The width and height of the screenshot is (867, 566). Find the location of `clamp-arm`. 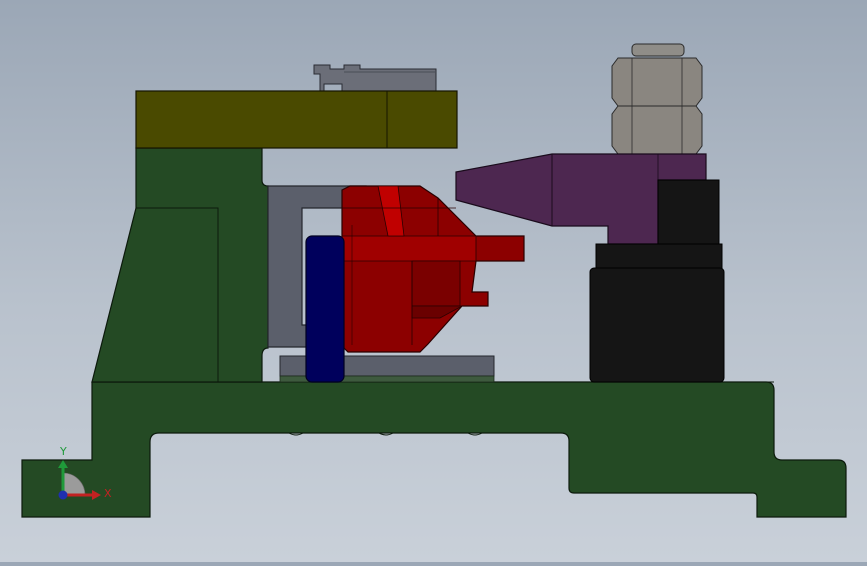

clamp-arm is located at coordinates (296, 119).